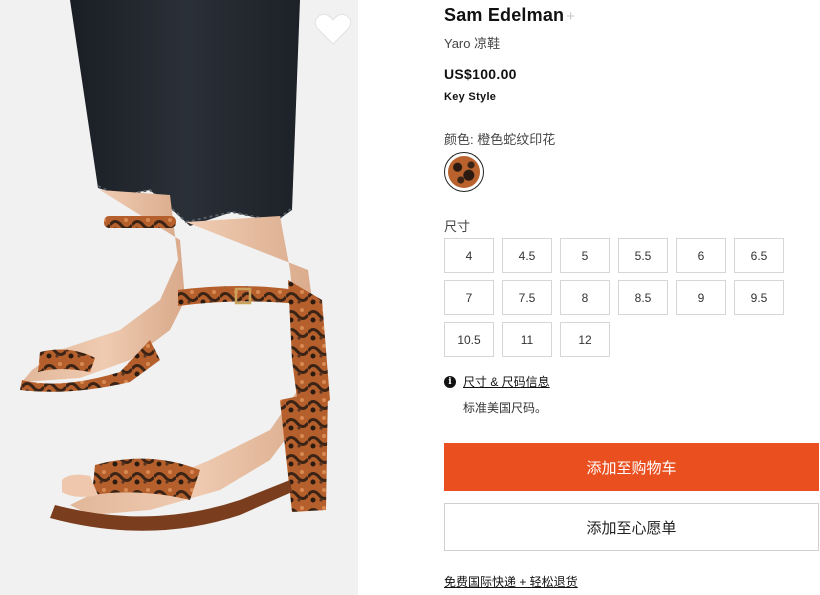  What do you see at coordinates (470, 97) in the screenshot?
I see `key-style-badge: Key Style` at bounding box center [470, 97].